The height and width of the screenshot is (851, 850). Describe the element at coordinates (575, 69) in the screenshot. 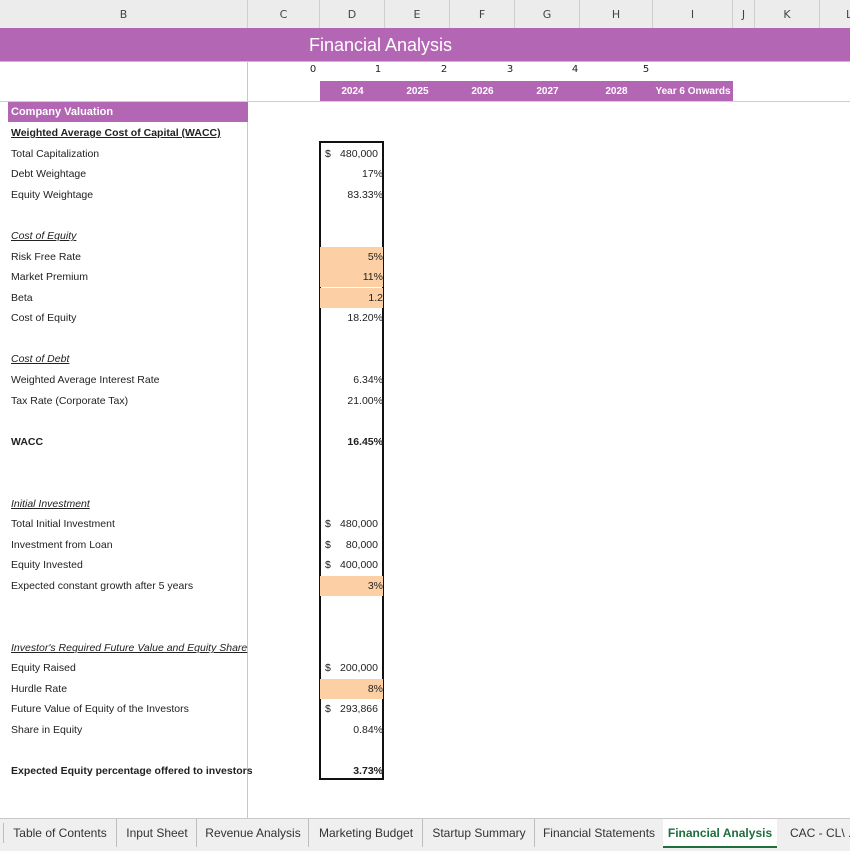

I see `period-index-4: 4` at that location.